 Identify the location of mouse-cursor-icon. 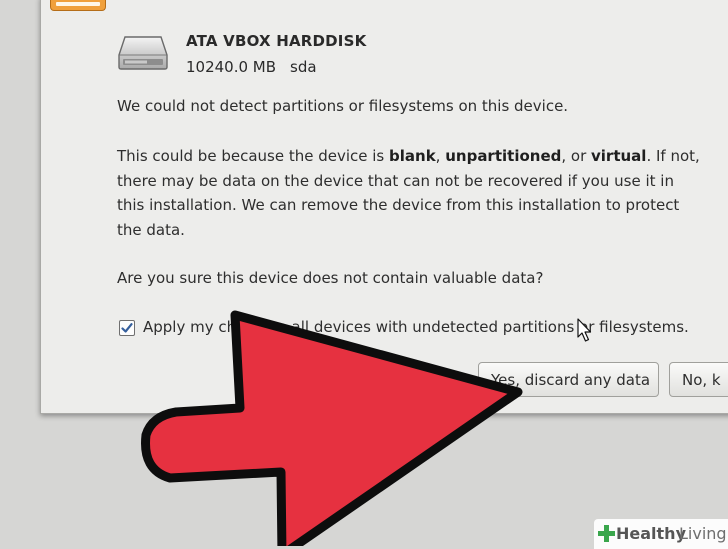
(584, 330).